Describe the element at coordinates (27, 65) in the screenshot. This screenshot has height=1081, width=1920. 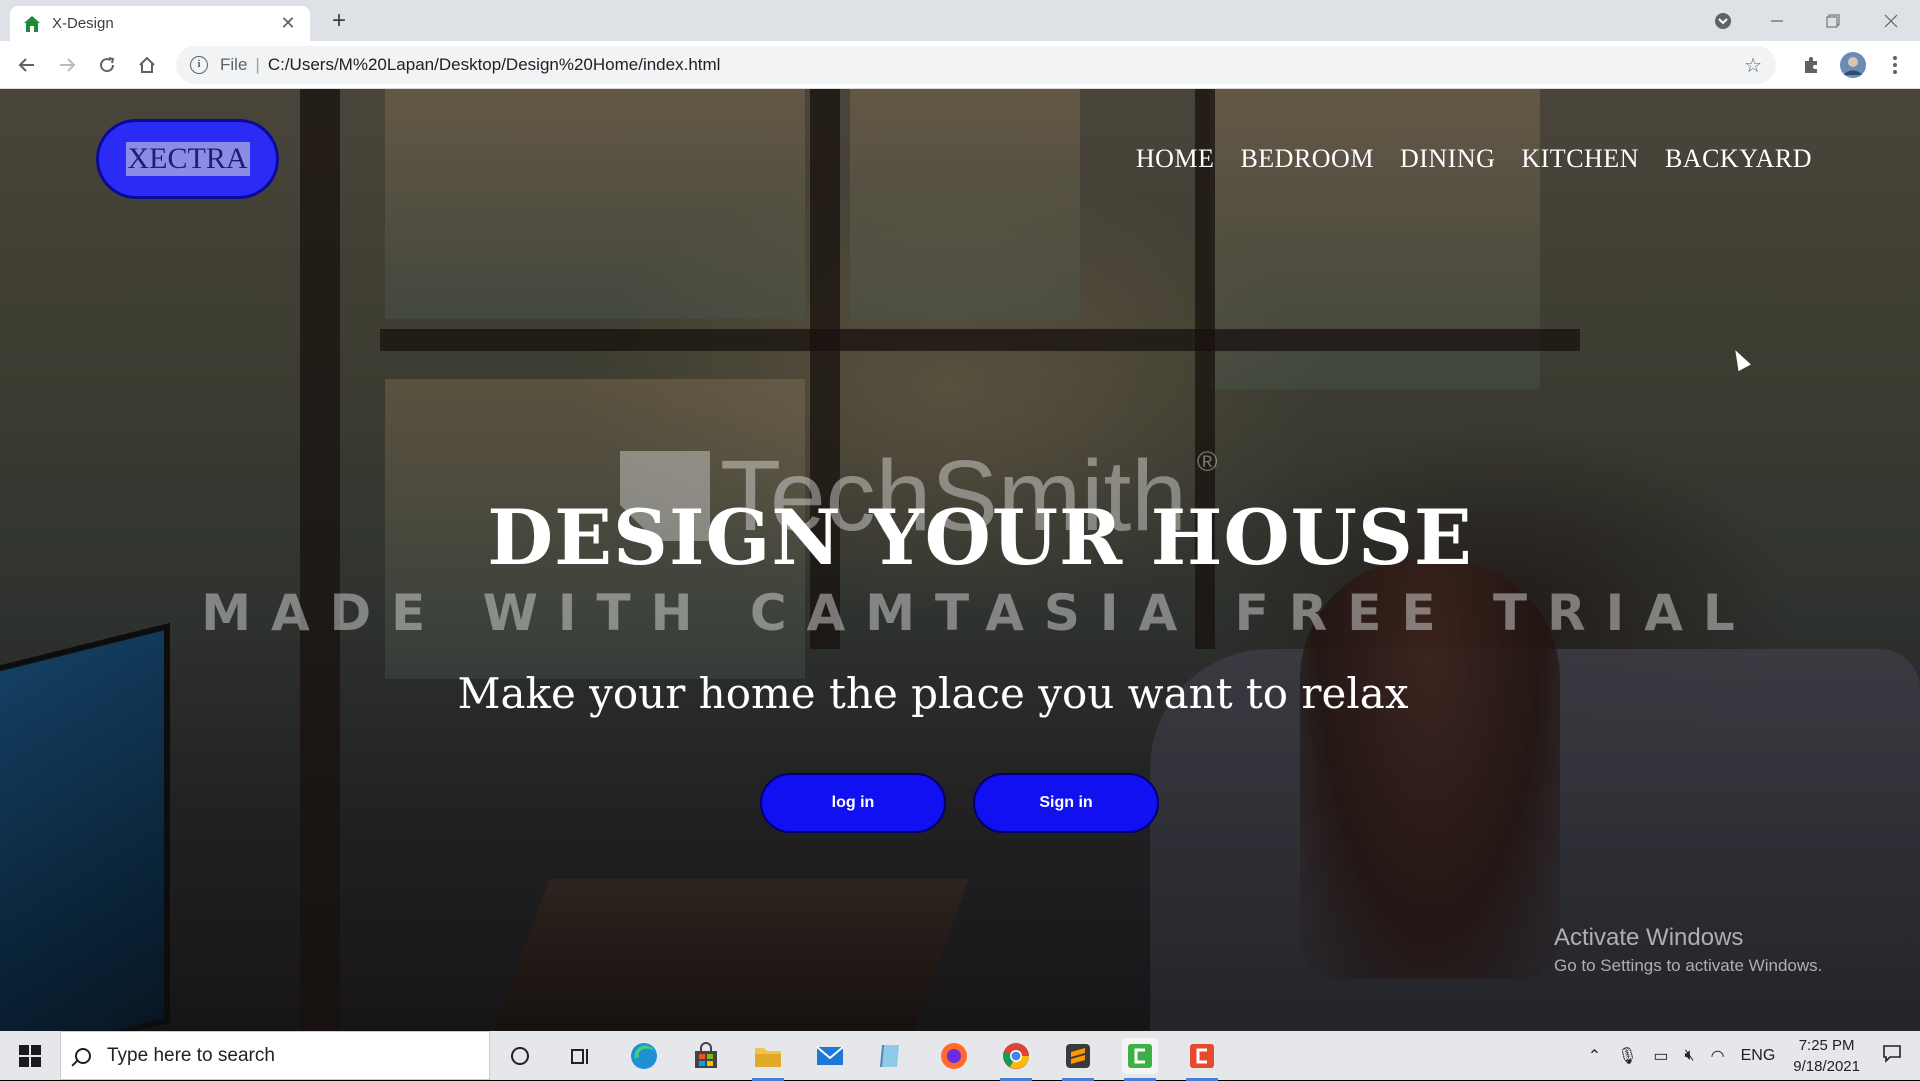
I see `back-arrow-icon` at that location.